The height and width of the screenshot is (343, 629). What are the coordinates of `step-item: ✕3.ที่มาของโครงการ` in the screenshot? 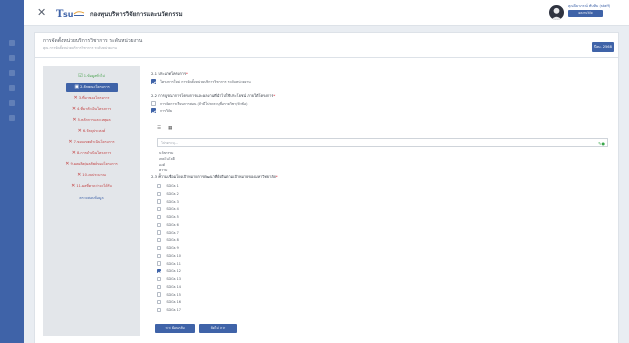 It's located at (91, 98).